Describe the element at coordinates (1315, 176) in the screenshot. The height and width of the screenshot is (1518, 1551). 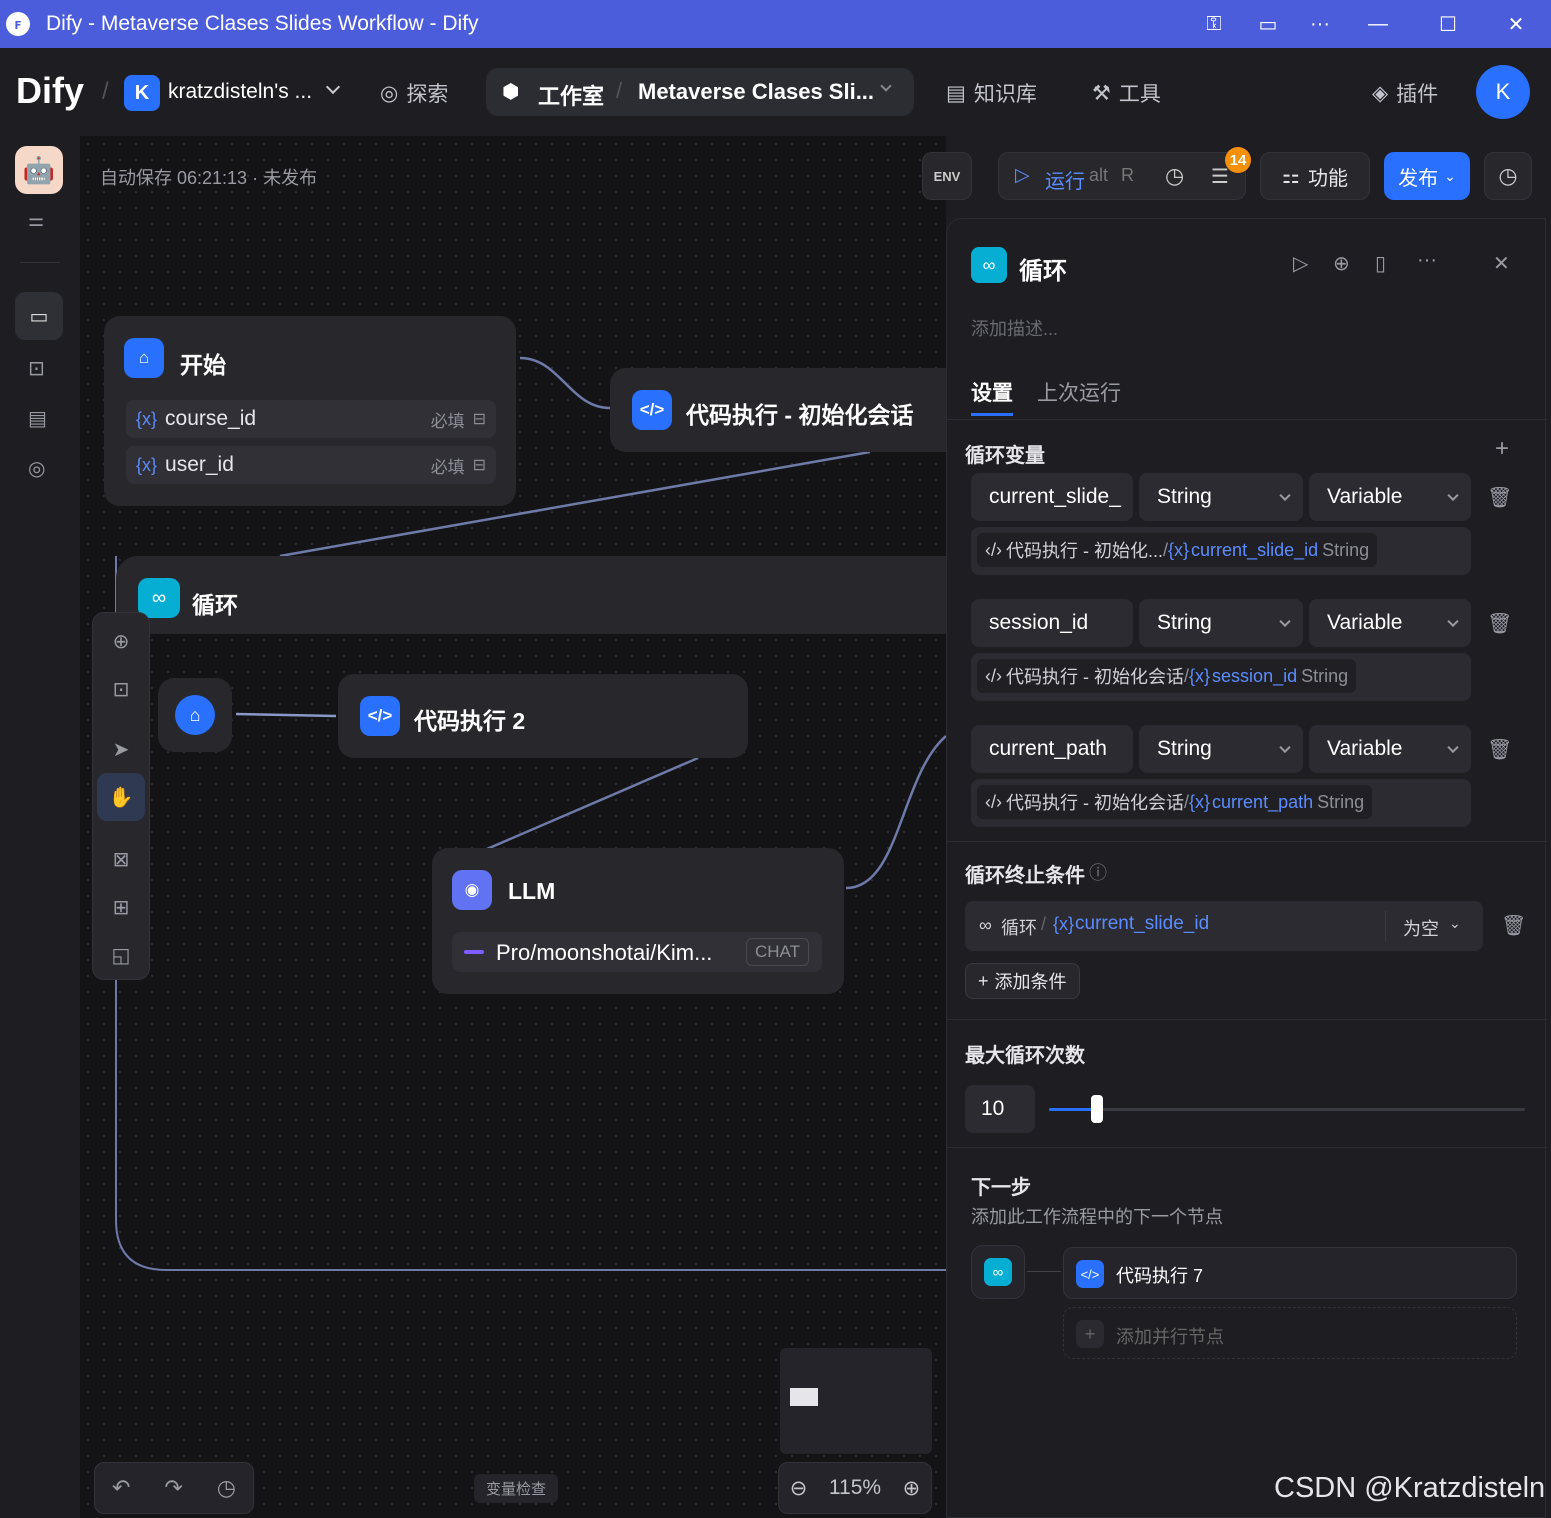
I see `features-button: ⚏ 功能` at that location.